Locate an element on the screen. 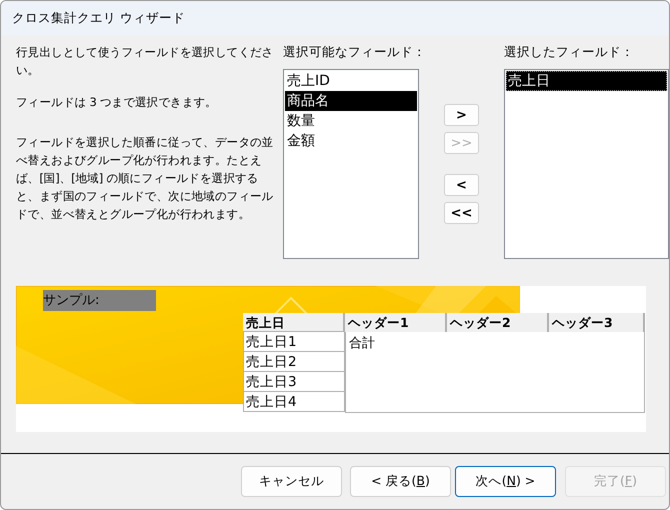  available-fields-list: 売上ID 商品名 数量 金額 is located at coordinates (351, 164).